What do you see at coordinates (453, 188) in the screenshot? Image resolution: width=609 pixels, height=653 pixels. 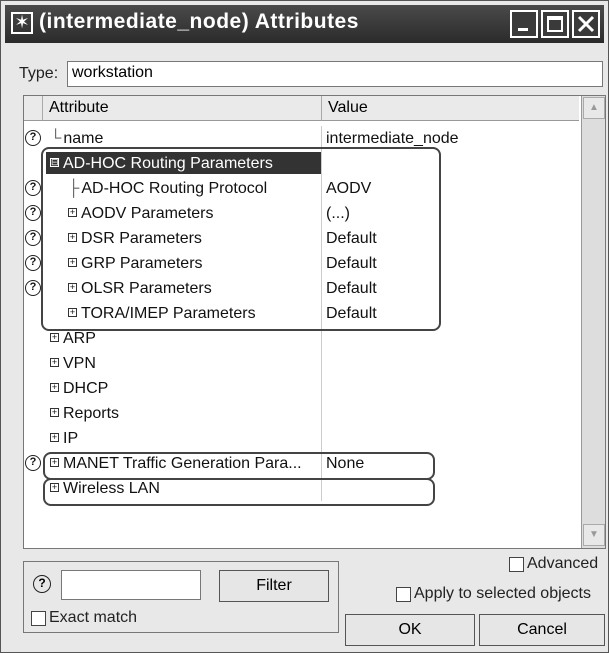 I see `value-cell: AODV` at bounding box center [453, 188].